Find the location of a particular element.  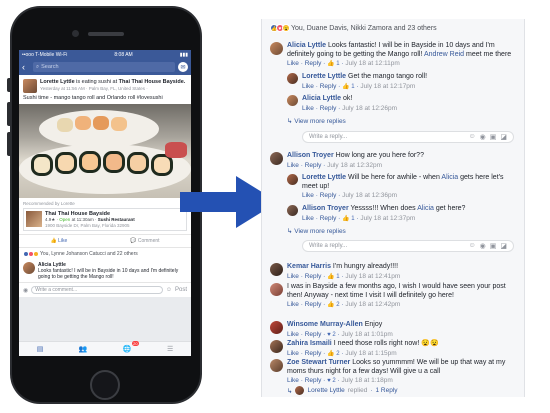

comment-button: 💬 Comment is located at coordinates (144, 241).